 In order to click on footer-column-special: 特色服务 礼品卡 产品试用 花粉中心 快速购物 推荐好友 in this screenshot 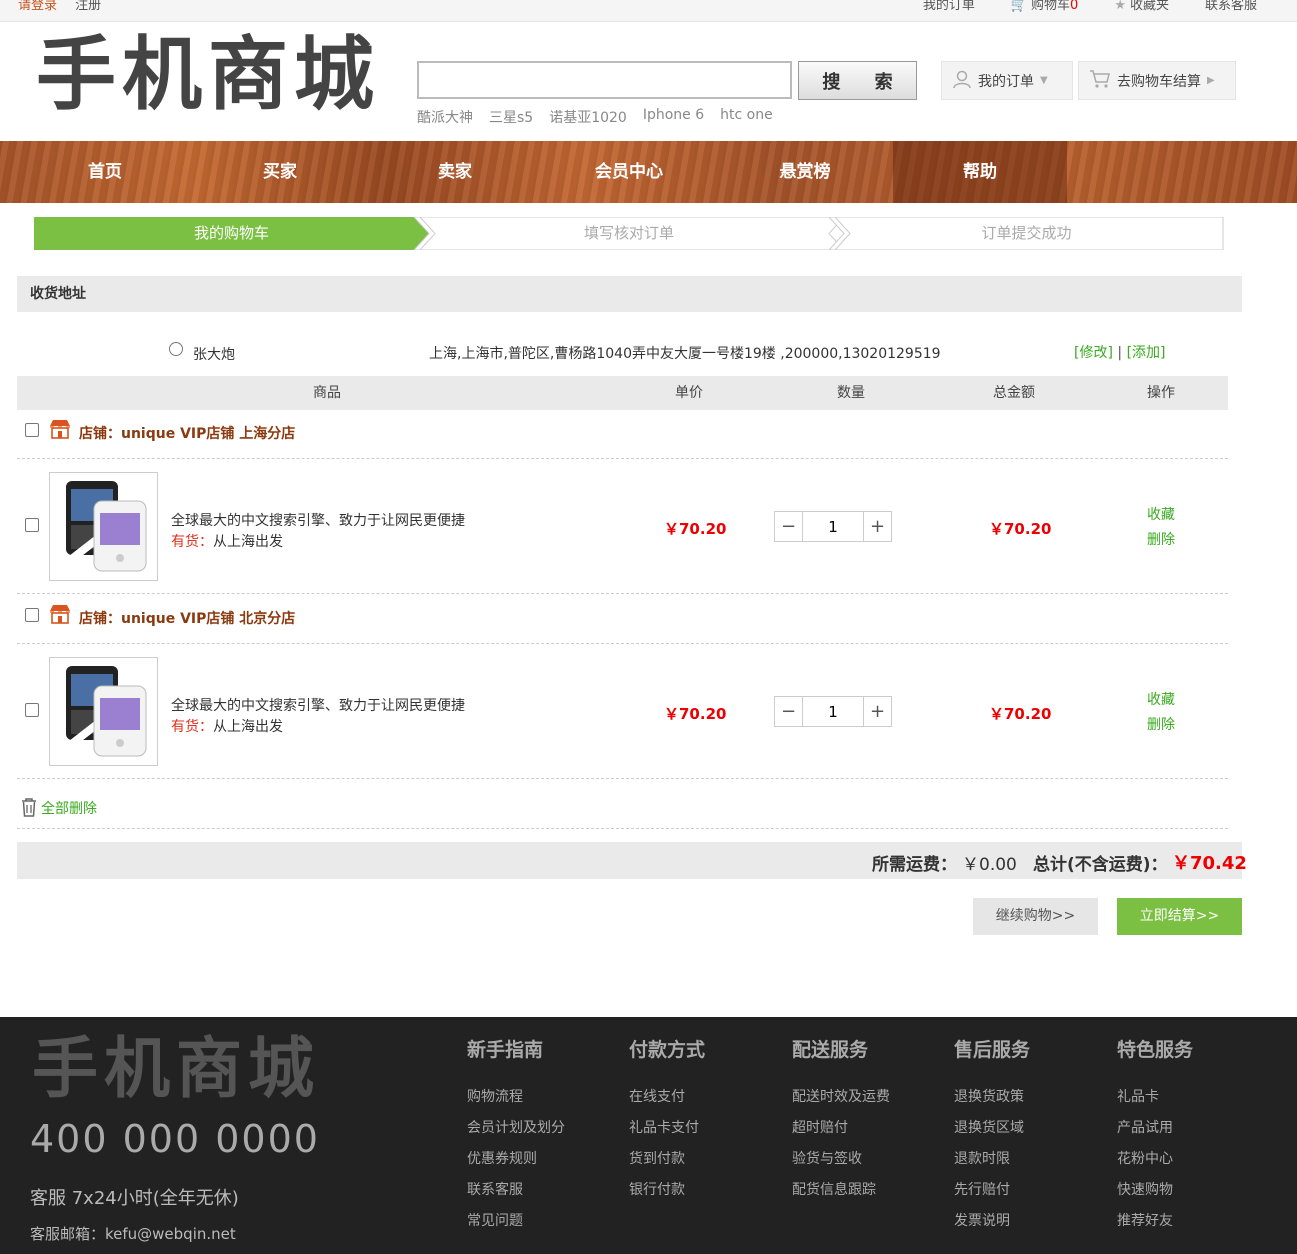, I will do `click(1155, 1138)`.